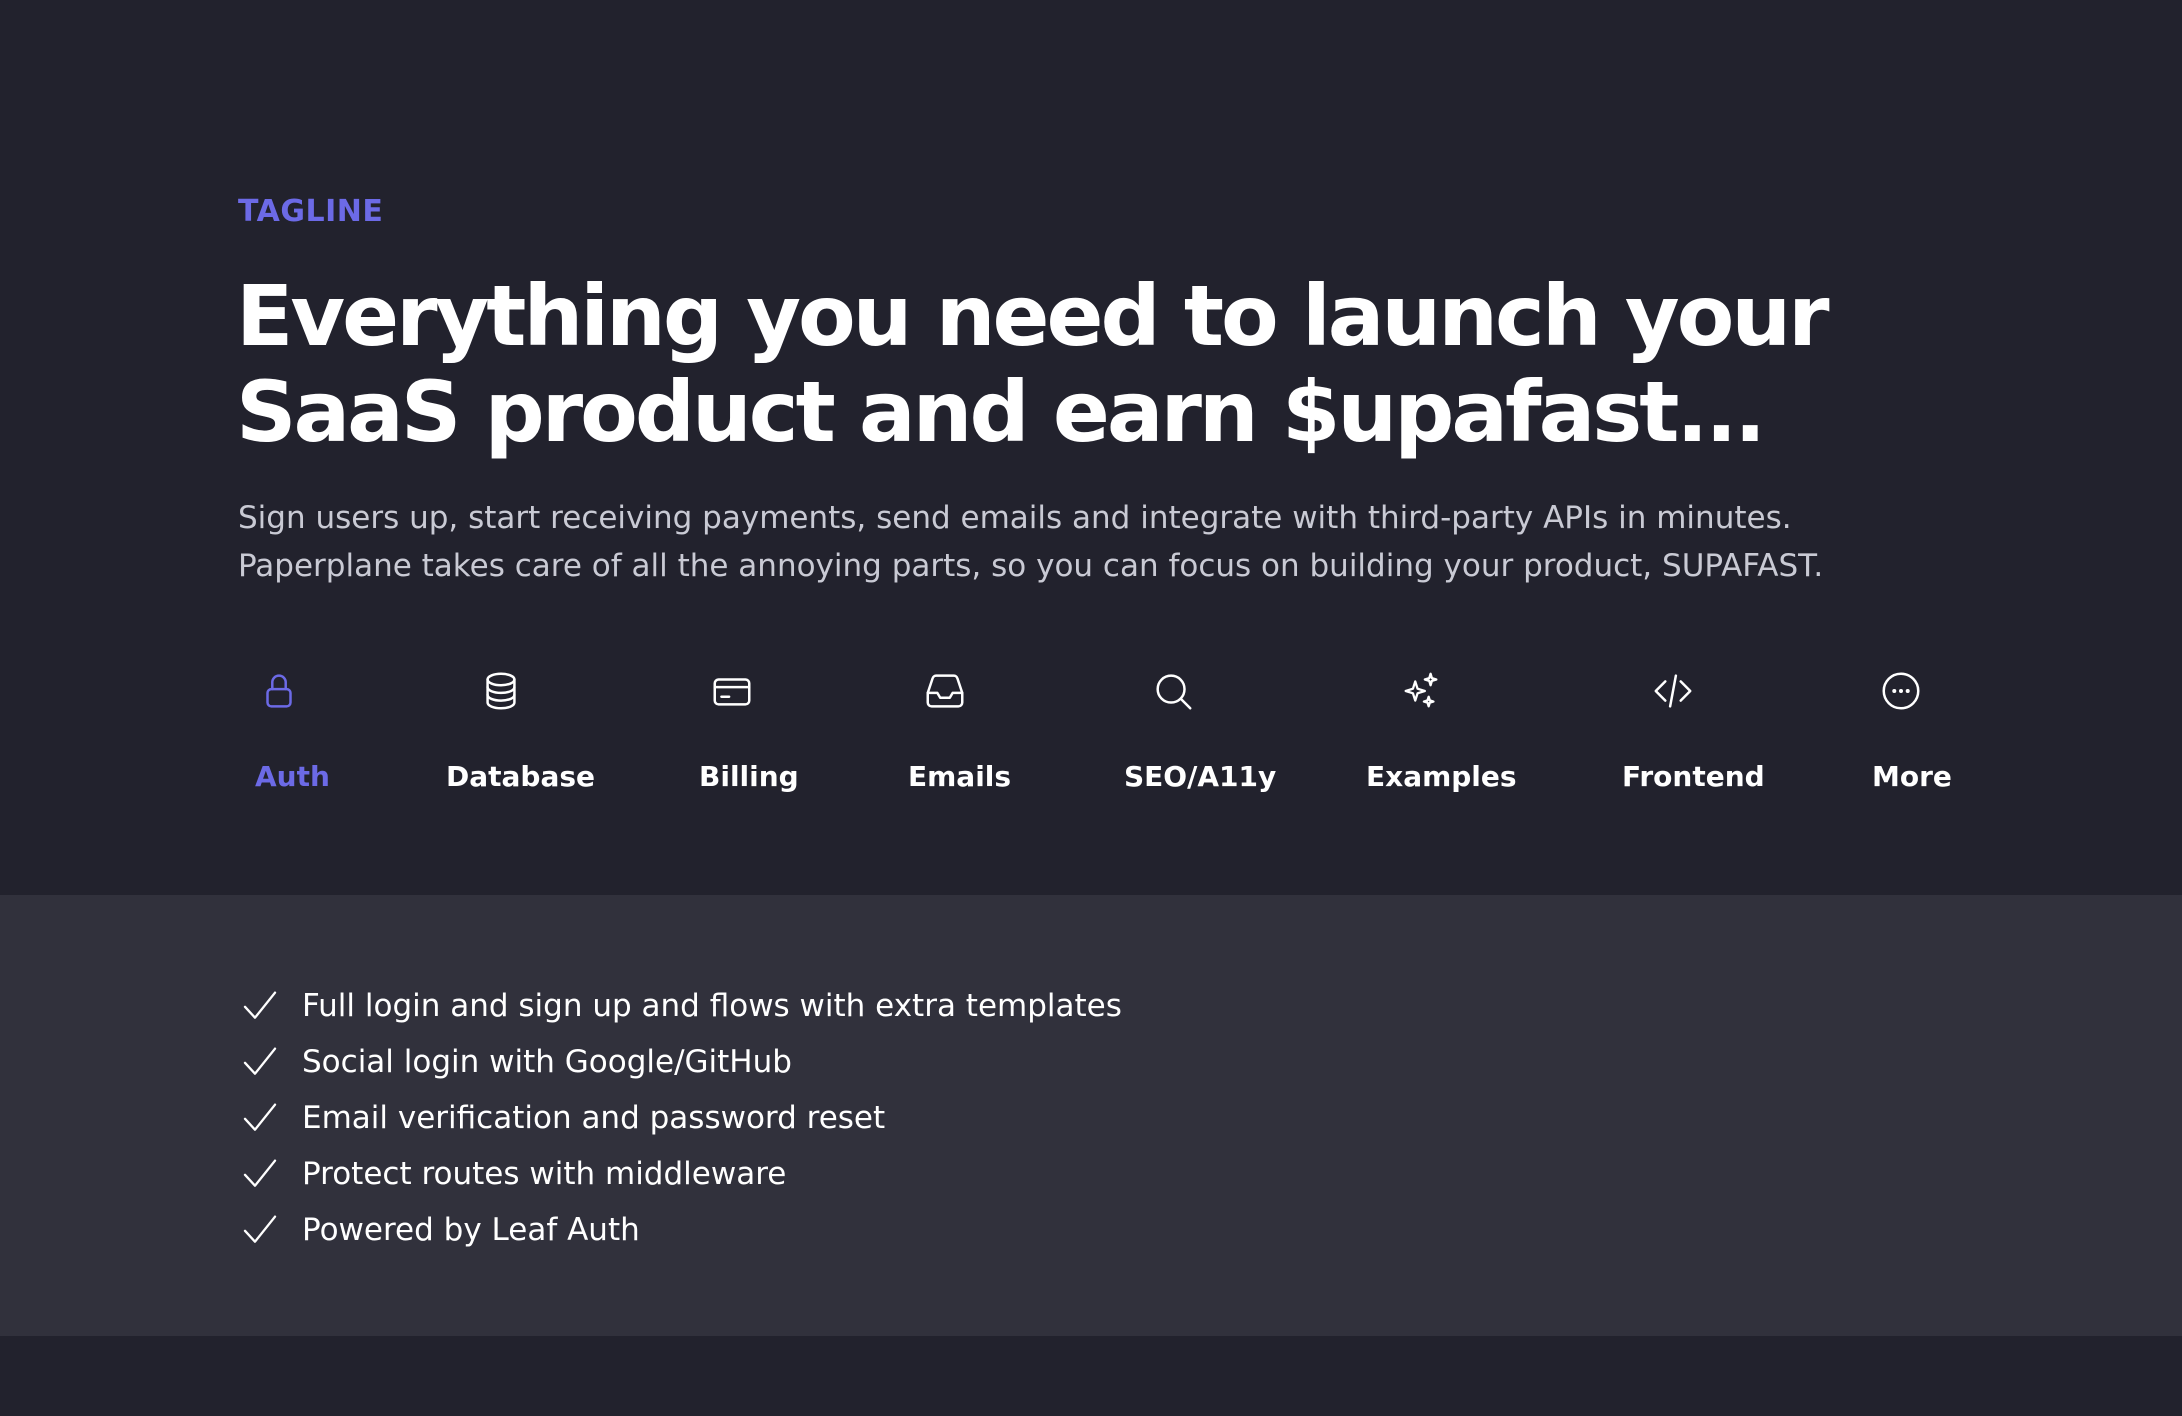 The image size is (2182, 1416). What do you see at coordinates (1200, 776) in the screenshot?
I see `tab-label: SEO/A11y` at bounding box center [1200, 776].